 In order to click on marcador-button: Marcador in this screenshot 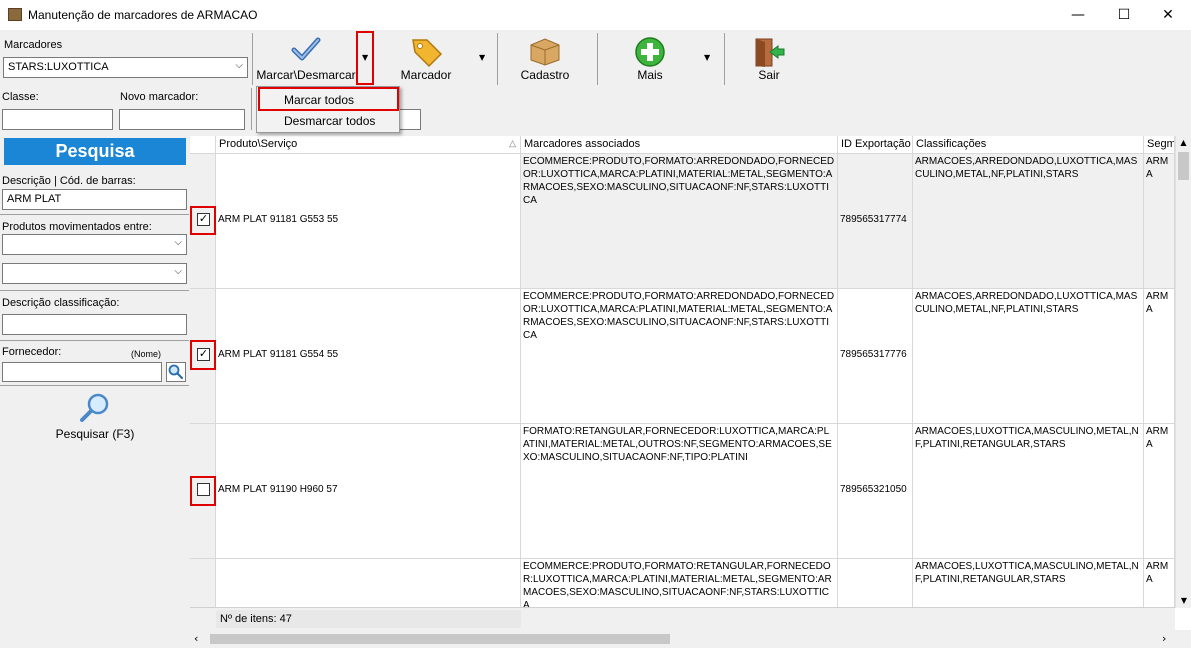, I will do `click(426, 58)`.